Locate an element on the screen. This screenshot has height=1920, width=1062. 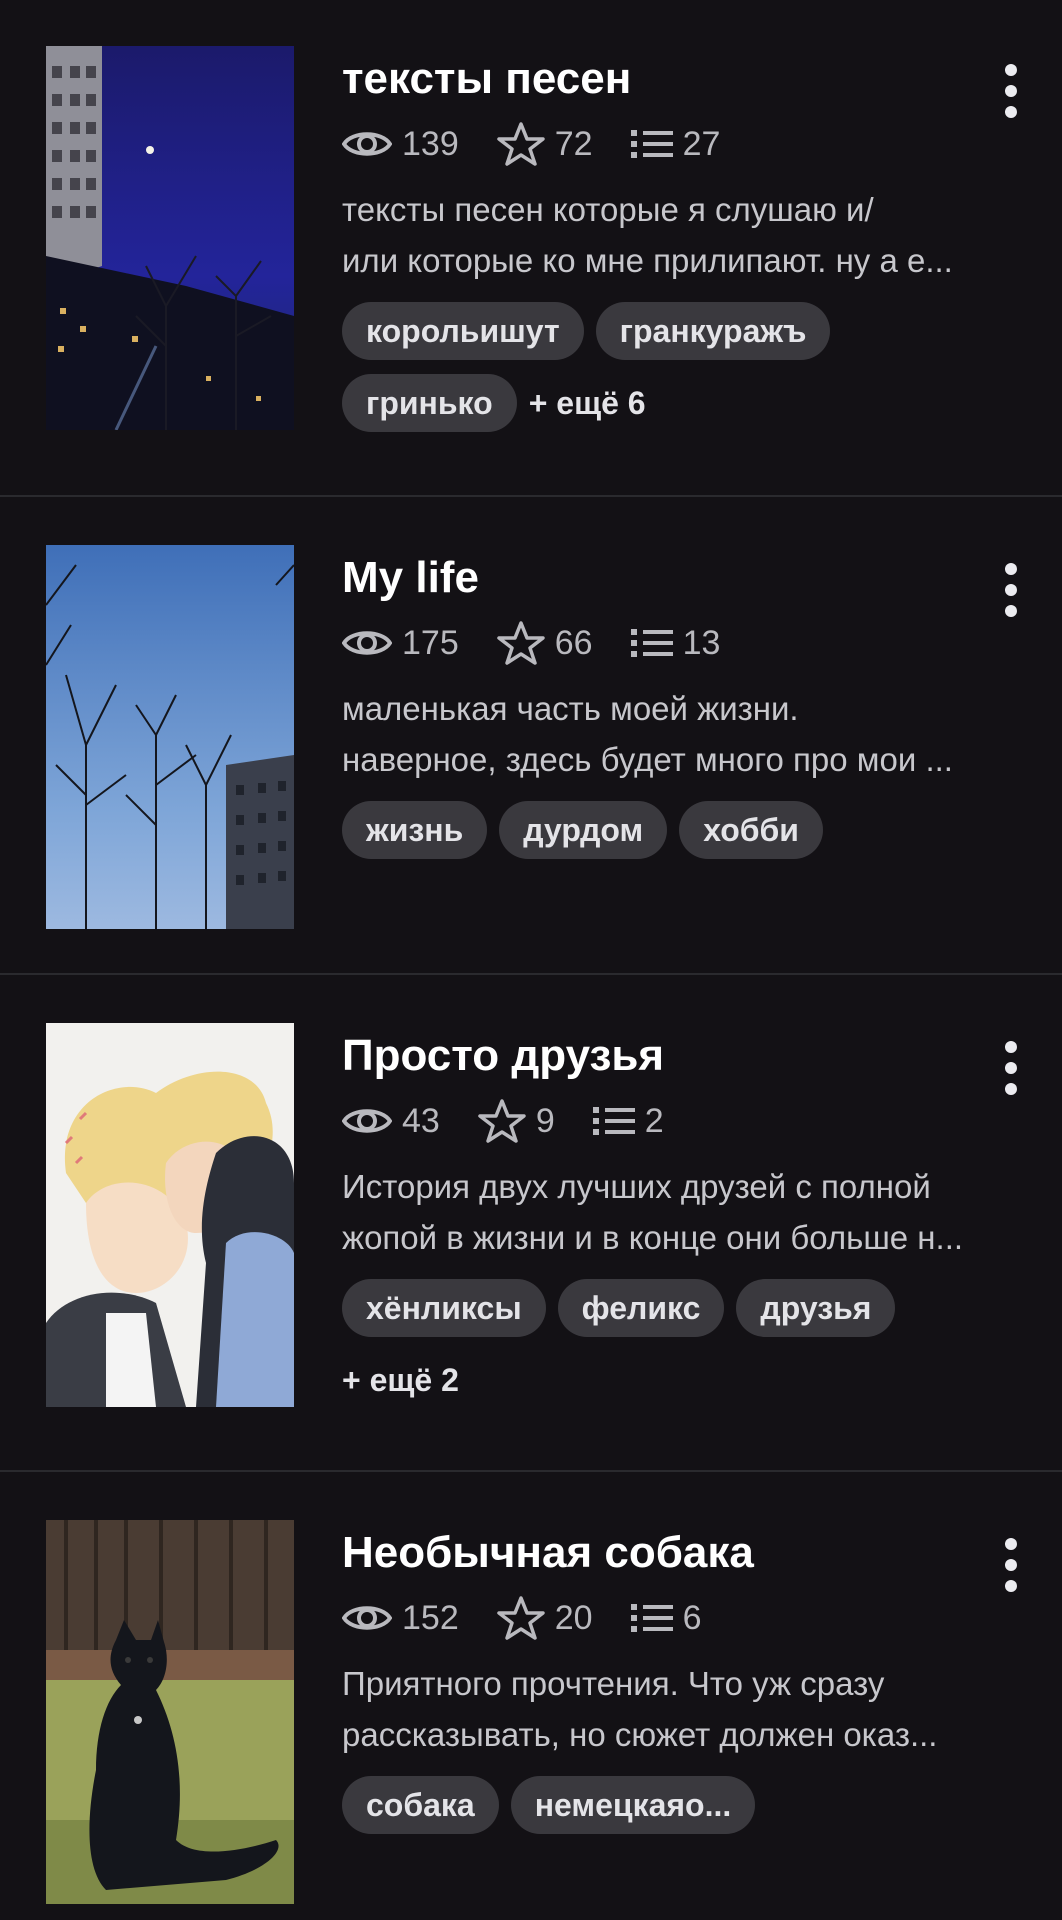
description-line: Приятного прочтения. Что уж сразу is located at coordinates (613, 1683).